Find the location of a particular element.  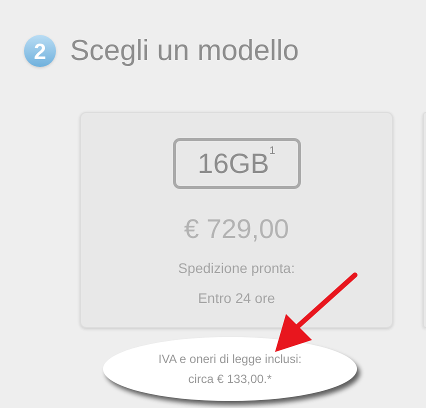

shipping-time: Entro 24 ore is located at coordinates (237, 298).